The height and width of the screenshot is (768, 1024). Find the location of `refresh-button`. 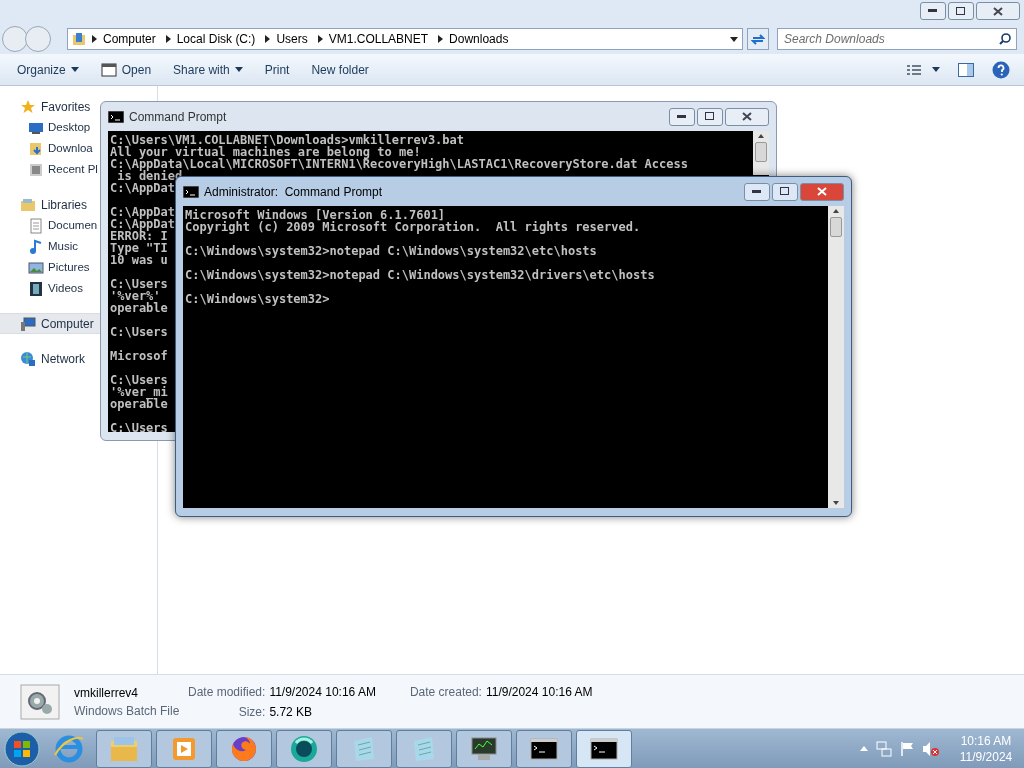

refresh-button is located at coordinates (758, 39).